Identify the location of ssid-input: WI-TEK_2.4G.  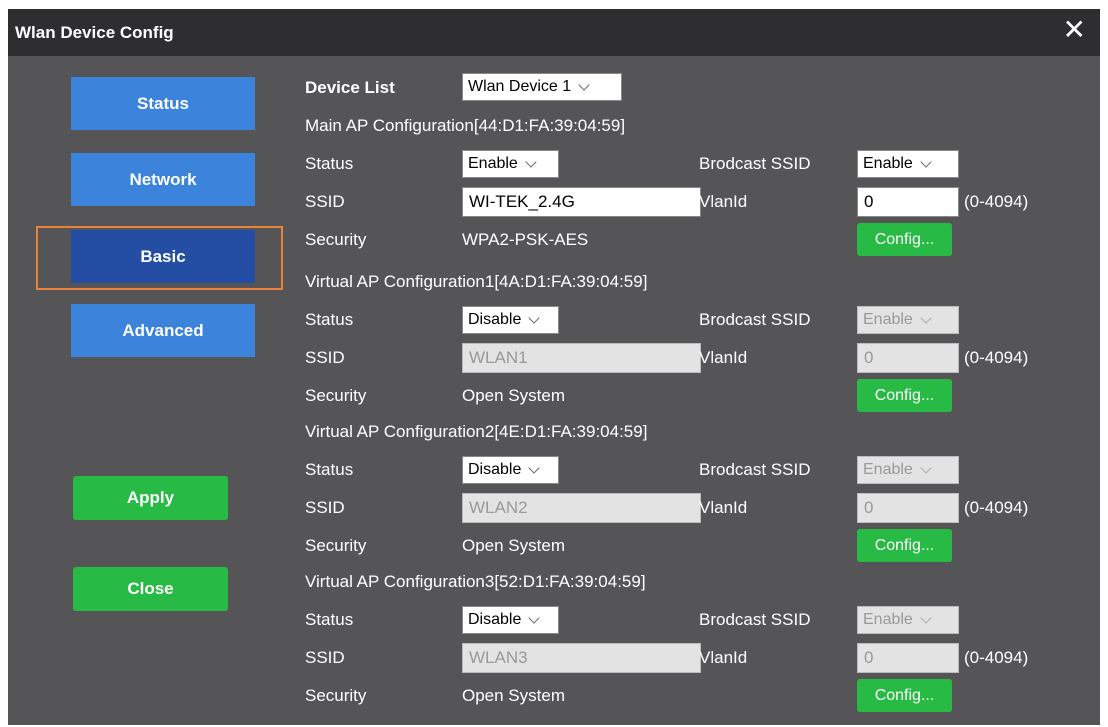
(581, 202).